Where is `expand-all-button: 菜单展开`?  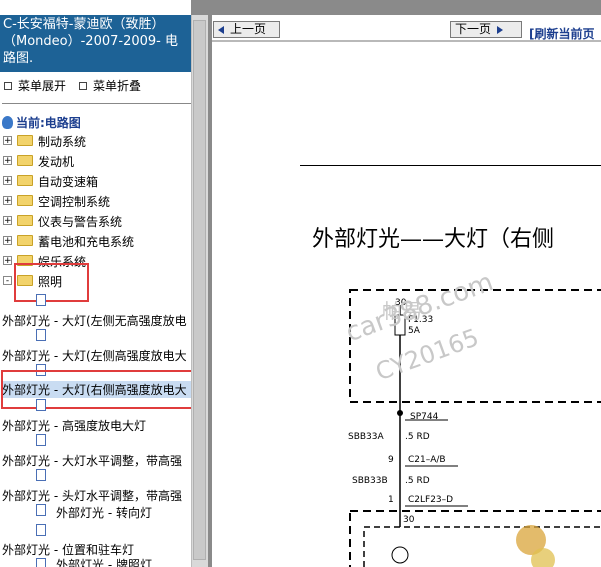 expand-all-button: 菜单展开 is located at coordinates (35, 85).